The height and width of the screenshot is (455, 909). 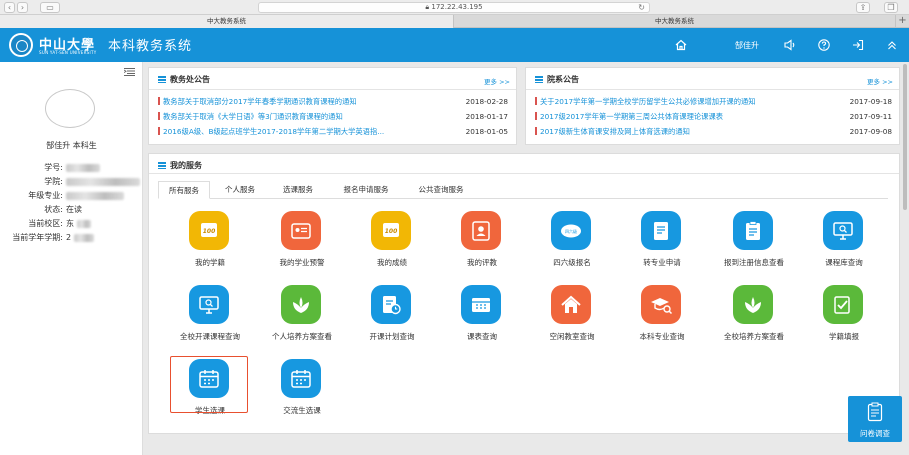 I want to click on service-item: 全校开课课程查询, so click(x=210, y=315).